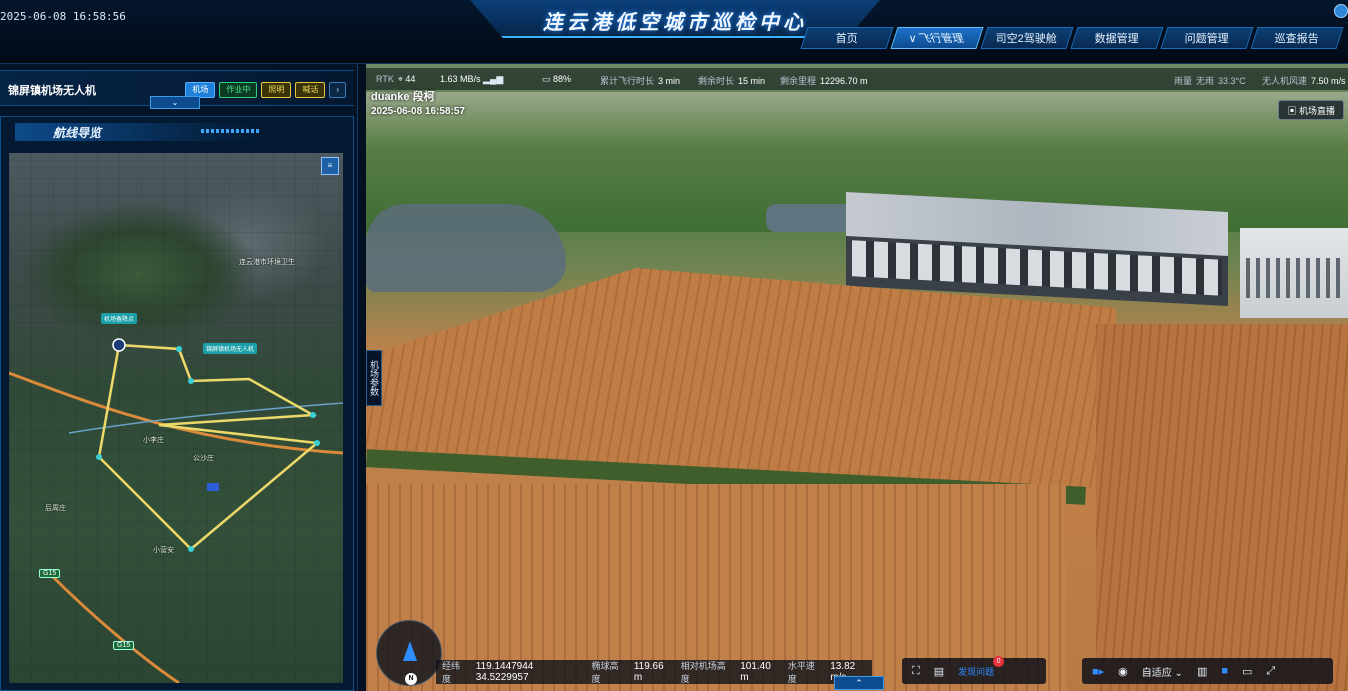  Describe the element at coordinates (466, 248) in the screenshot. I see `scene-pond` at that location.